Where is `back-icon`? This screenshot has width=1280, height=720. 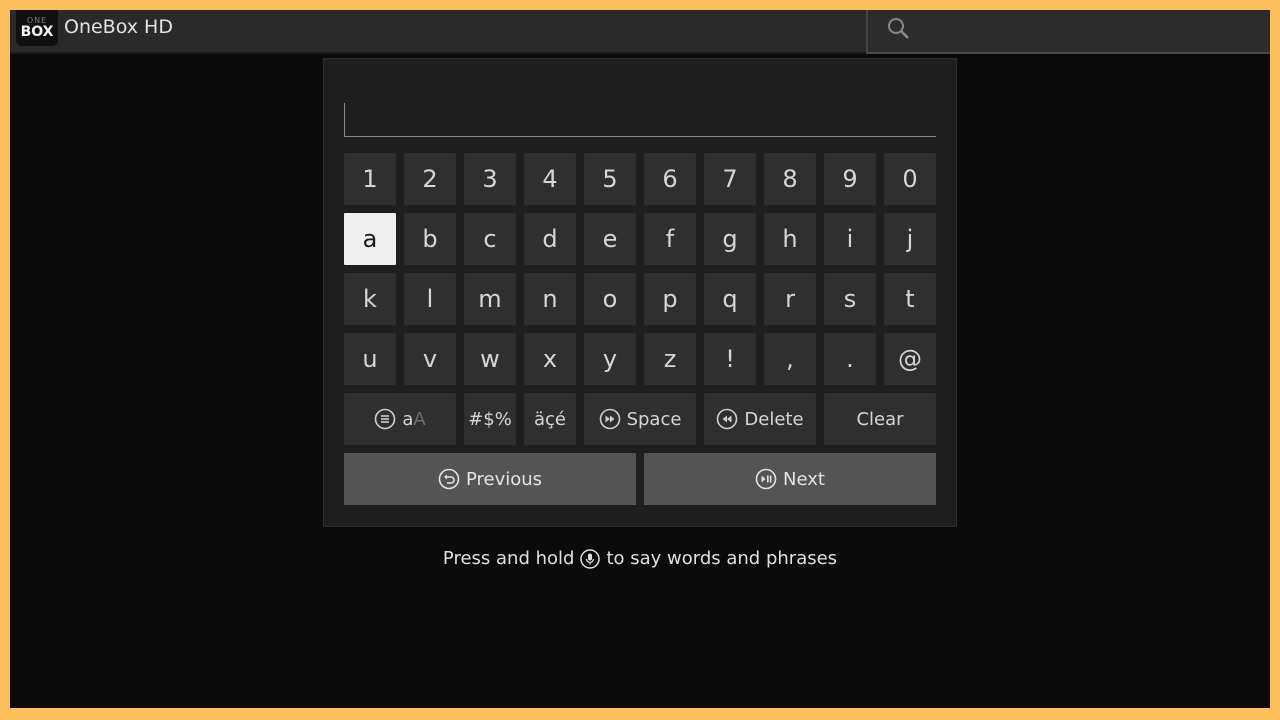 back-icon is located at coordinates (449, 479).